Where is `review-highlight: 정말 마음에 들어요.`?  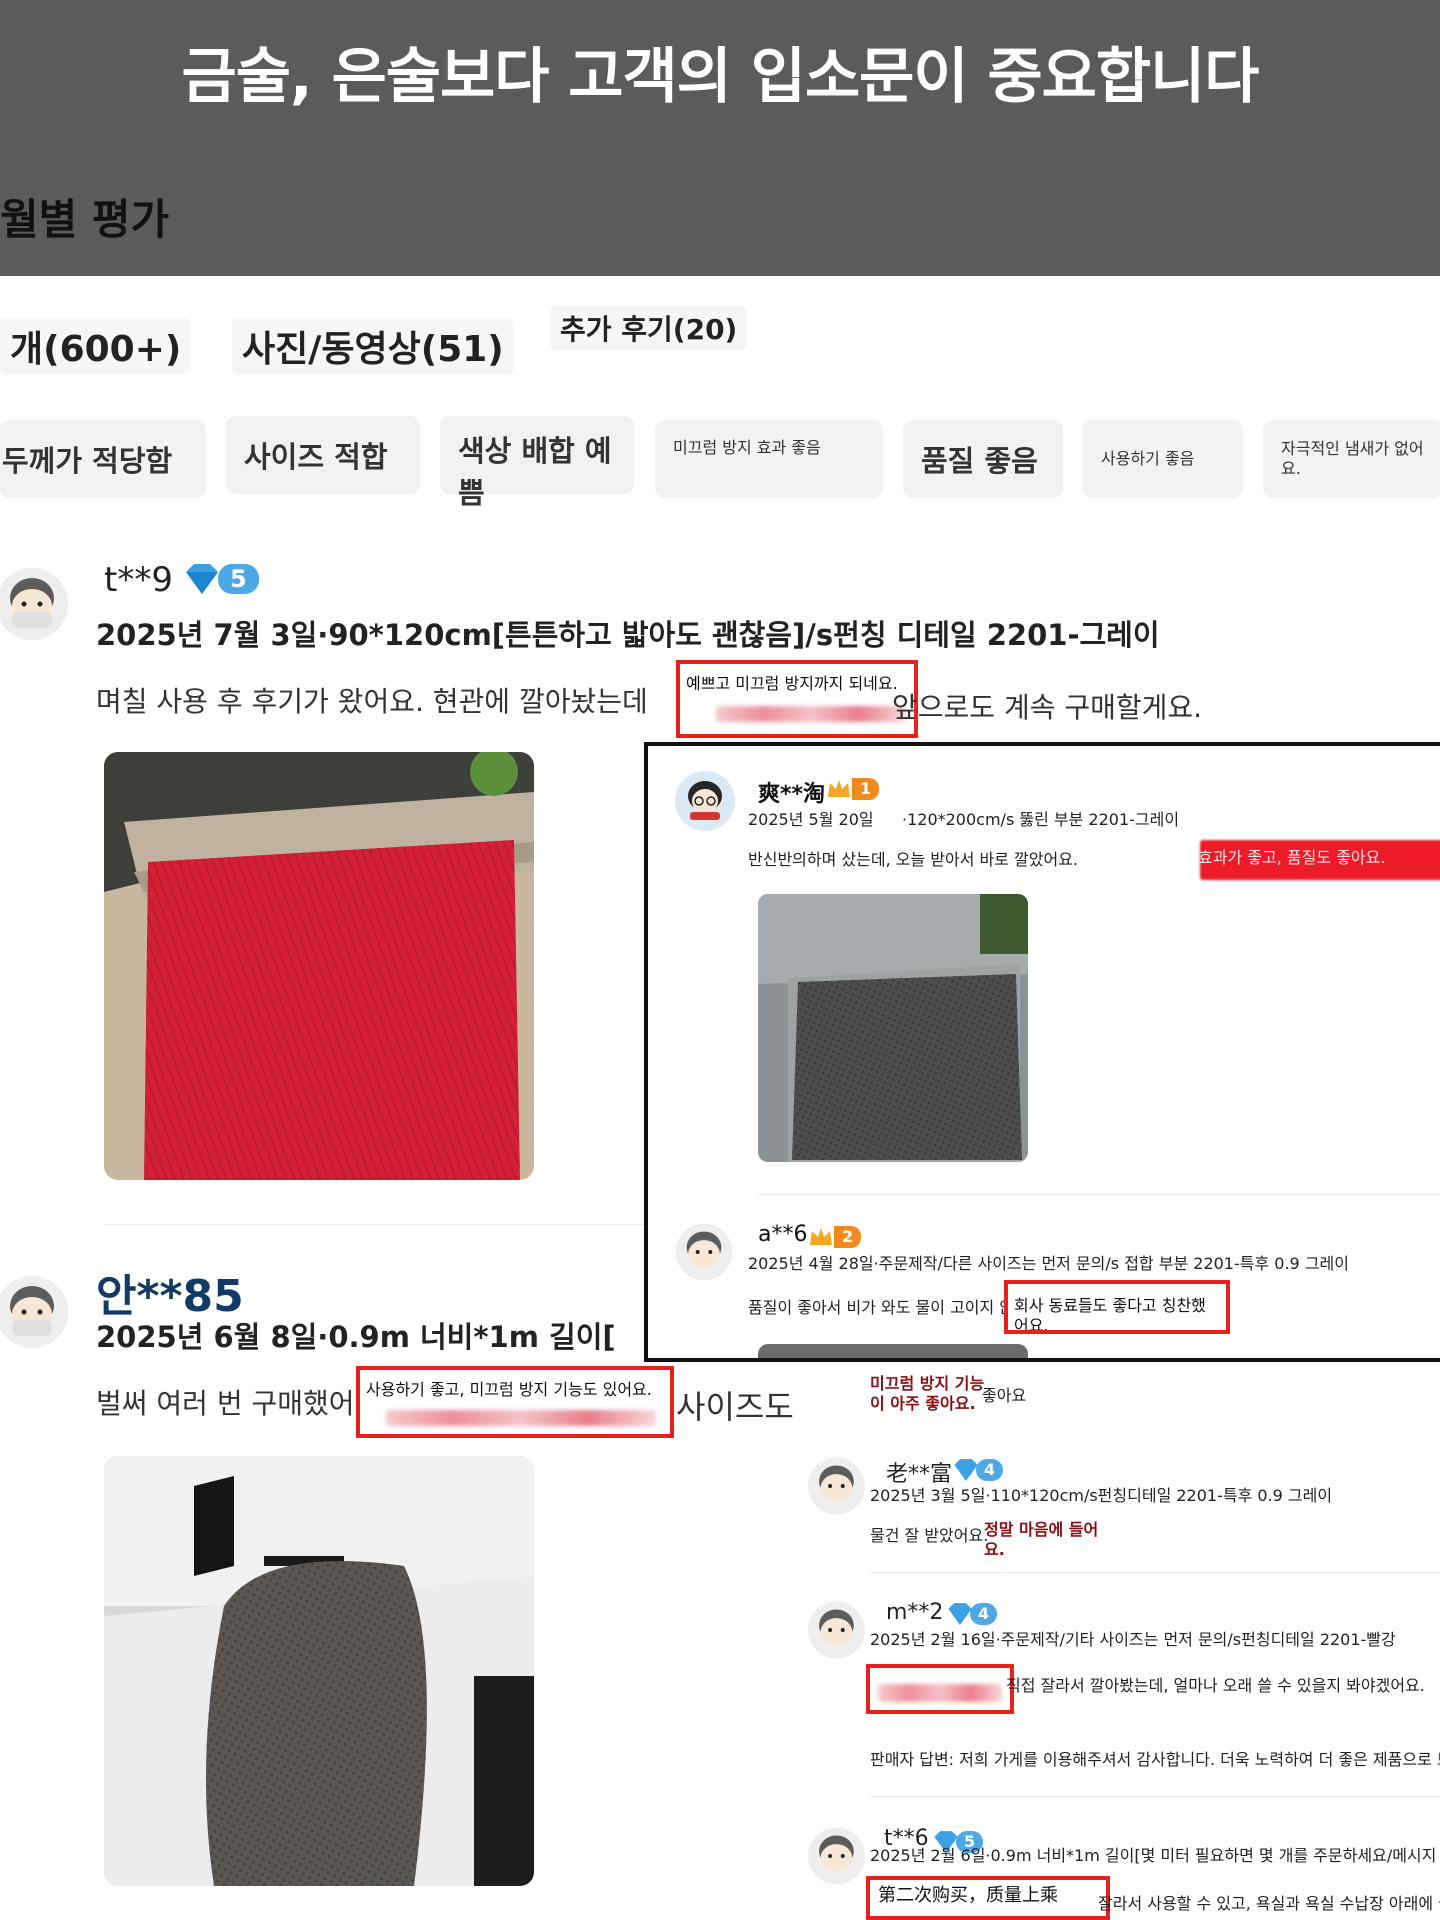 review-highlight: 정말 마음에 들어요. is located at coordinates (1041, 1539).